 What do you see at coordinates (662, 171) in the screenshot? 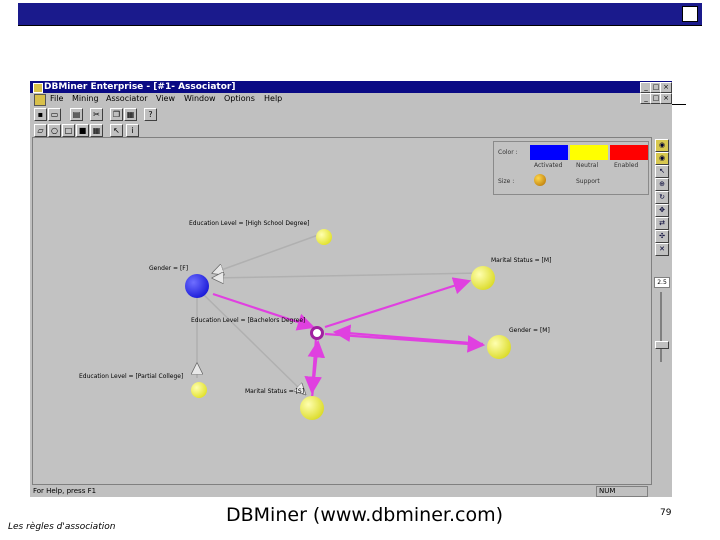
I see `pointer-tool-icon: ↖` at bounding box center [662, 171].